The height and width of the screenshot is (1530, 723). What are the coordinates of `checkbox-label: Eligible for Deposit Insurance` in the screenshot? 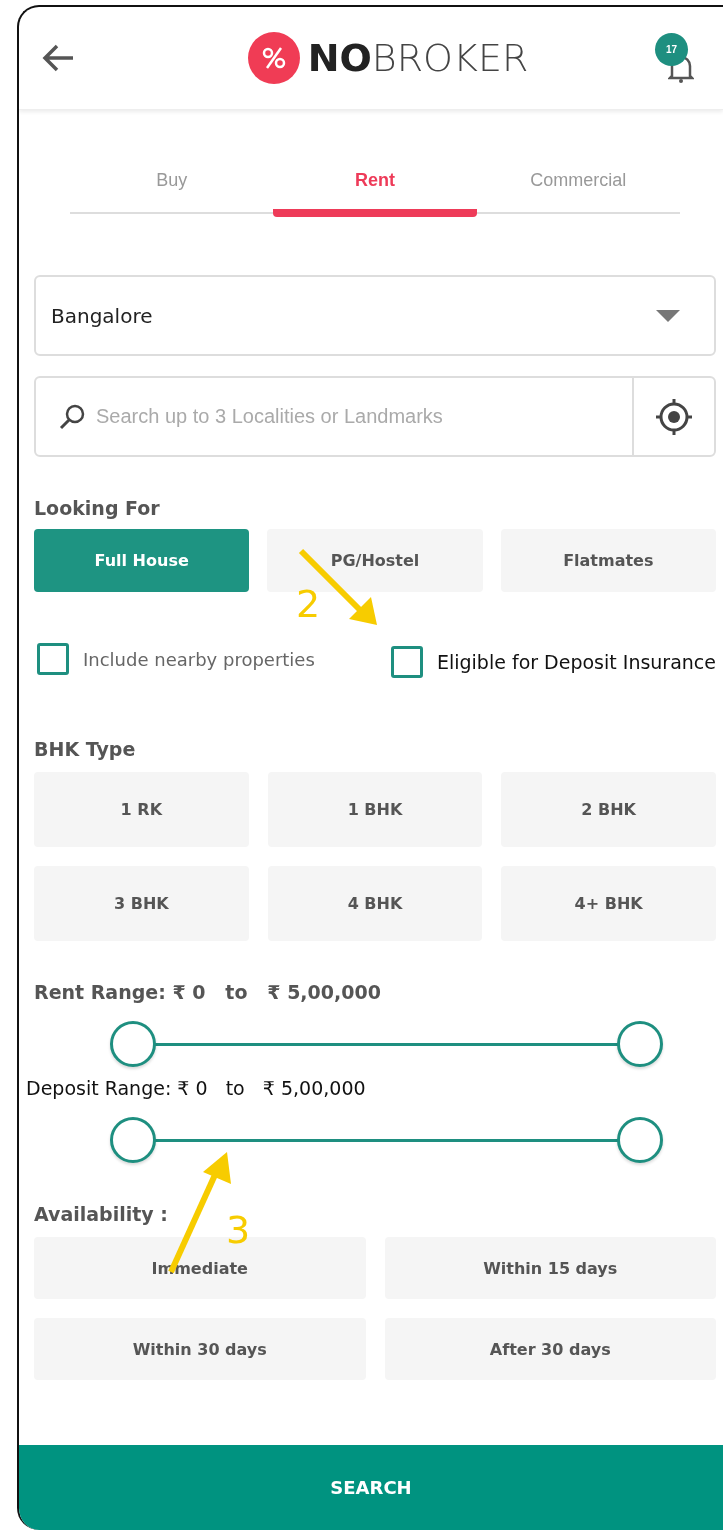 It's located at (576, 662).